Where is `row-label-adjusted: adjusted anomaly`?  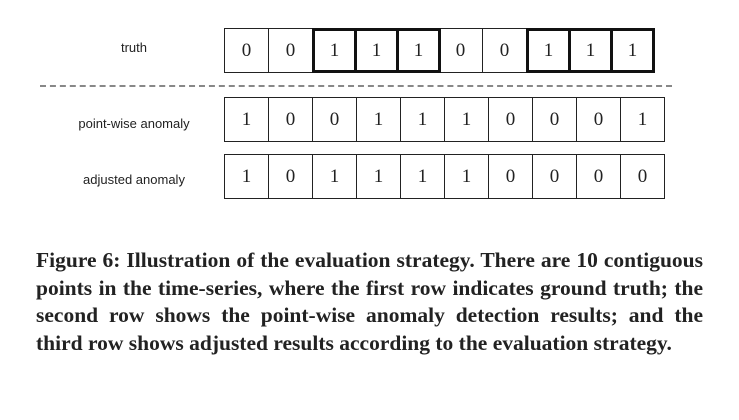
row-label-adjusted: adjusted anomaly is located at coordinates (134, 179).